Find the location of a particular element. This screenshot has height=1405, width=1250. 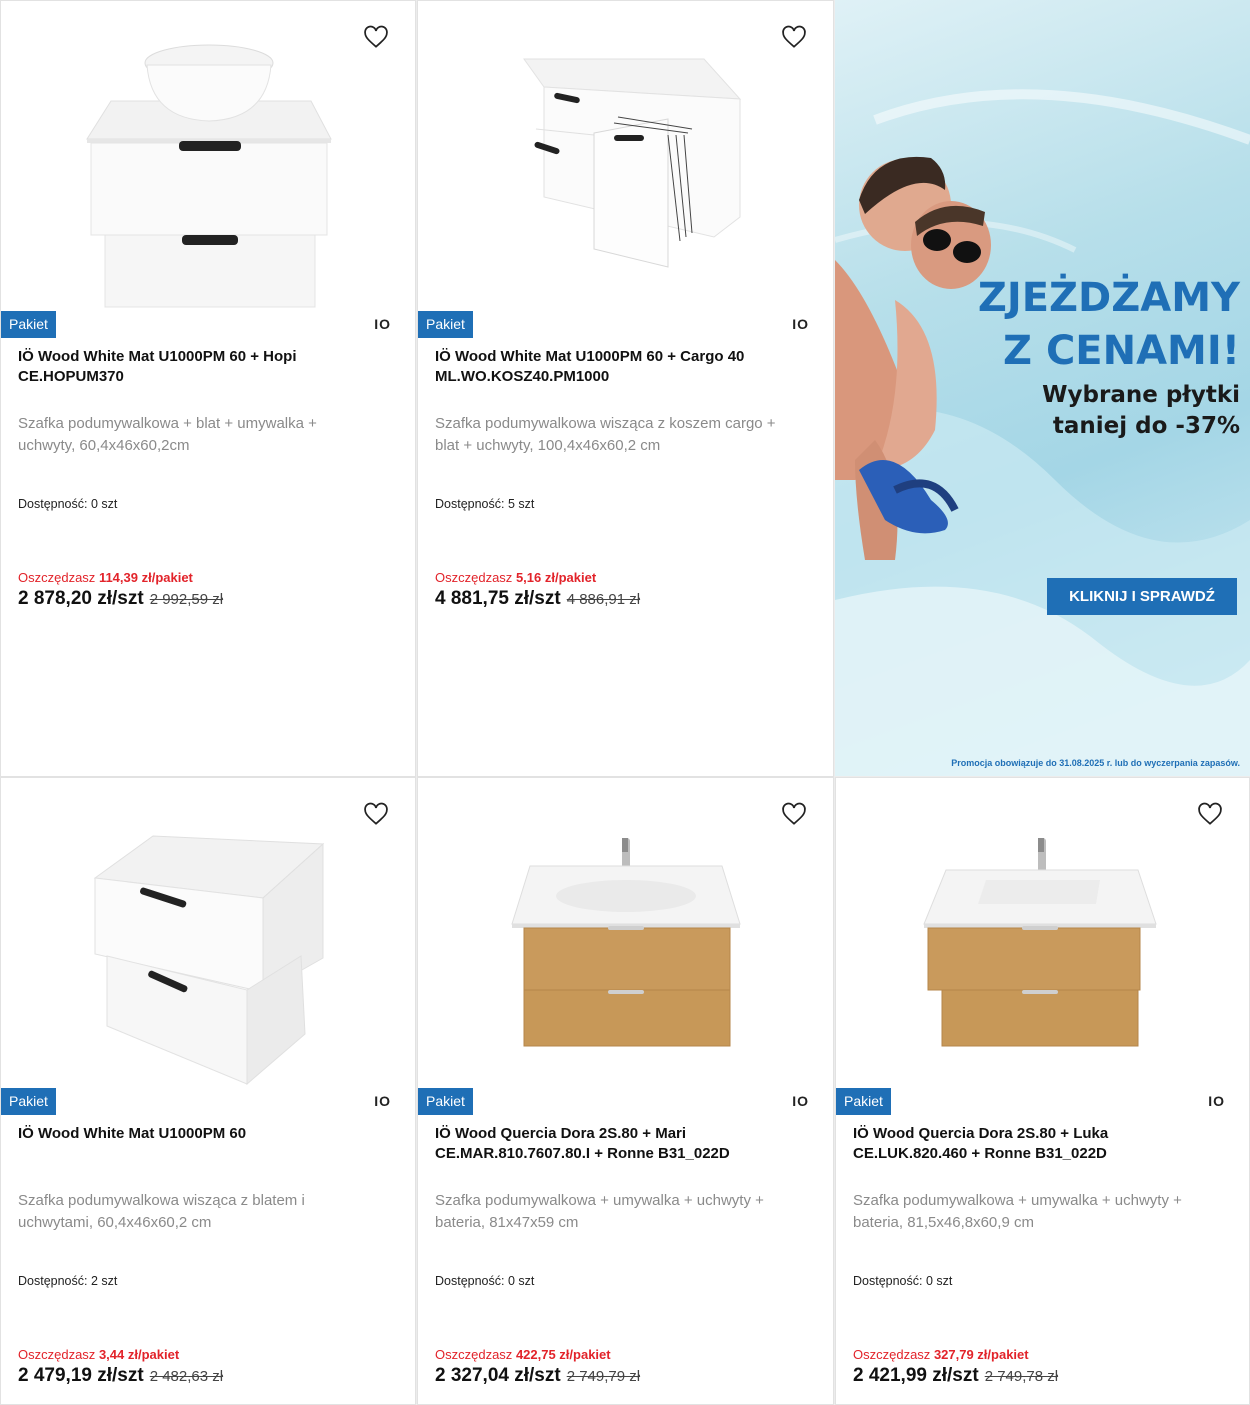

banner-headline: ZJEŻDŻAMY Z CENAMI! is located at coordinates (1109, 325).